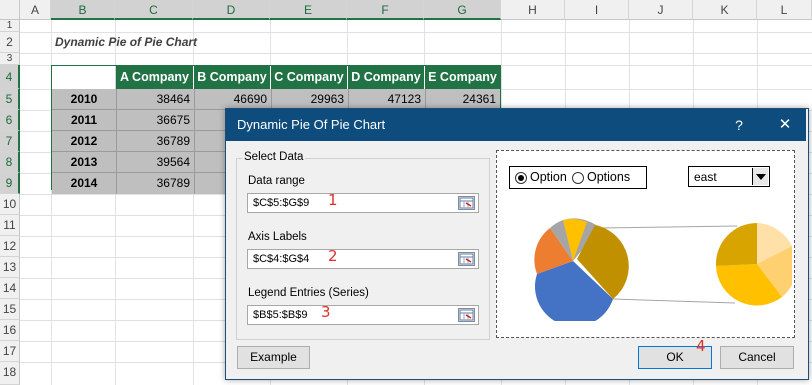 This screenshot has height=385, width=812. I want to click on row-header-1: 1, so click(10, 26).